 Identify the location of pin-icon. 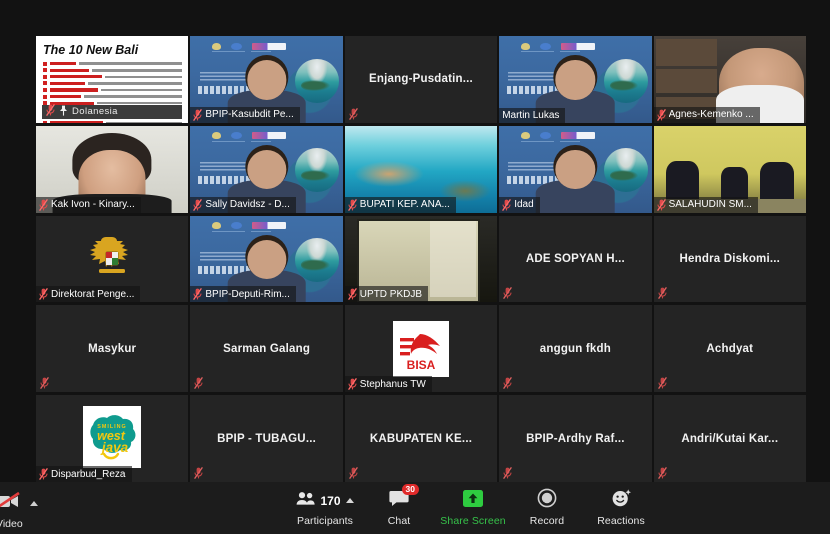
(63, 112).